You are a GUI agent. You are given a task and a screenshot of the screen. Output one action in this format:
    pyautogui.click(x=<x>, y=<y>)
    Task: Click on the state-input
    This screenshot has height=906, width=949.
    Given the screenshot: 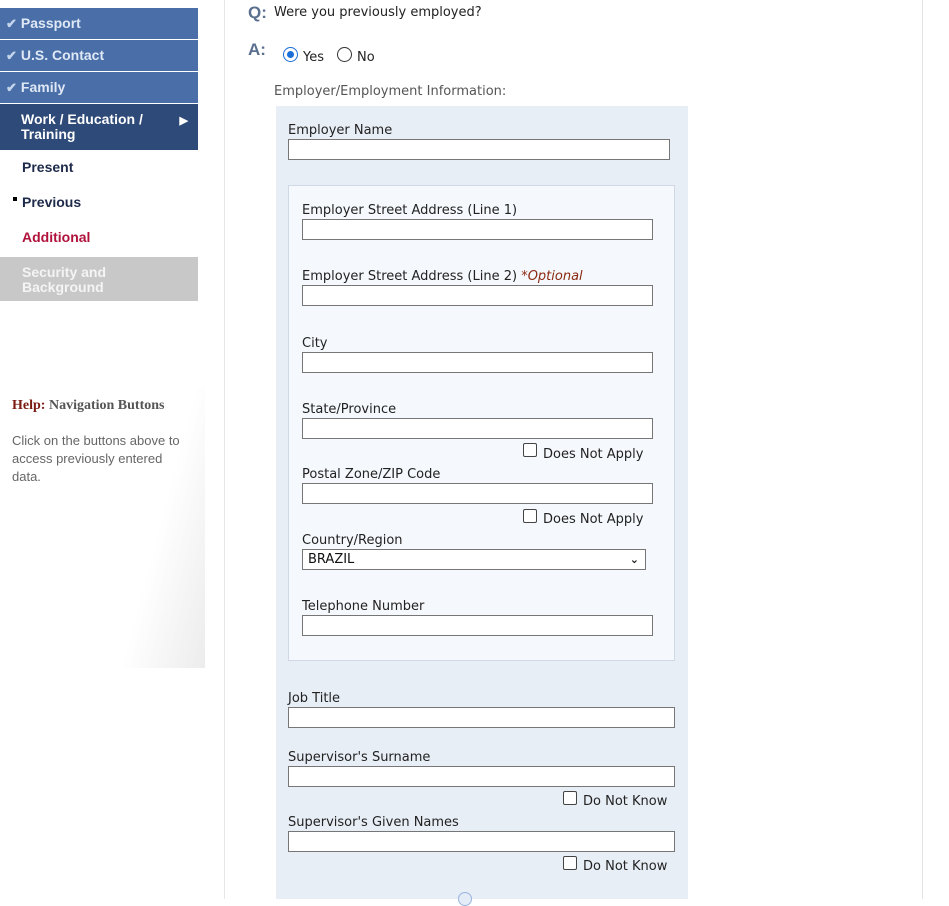 What is the action you would take?
    pyautogui.click(x=477, y=428)
    